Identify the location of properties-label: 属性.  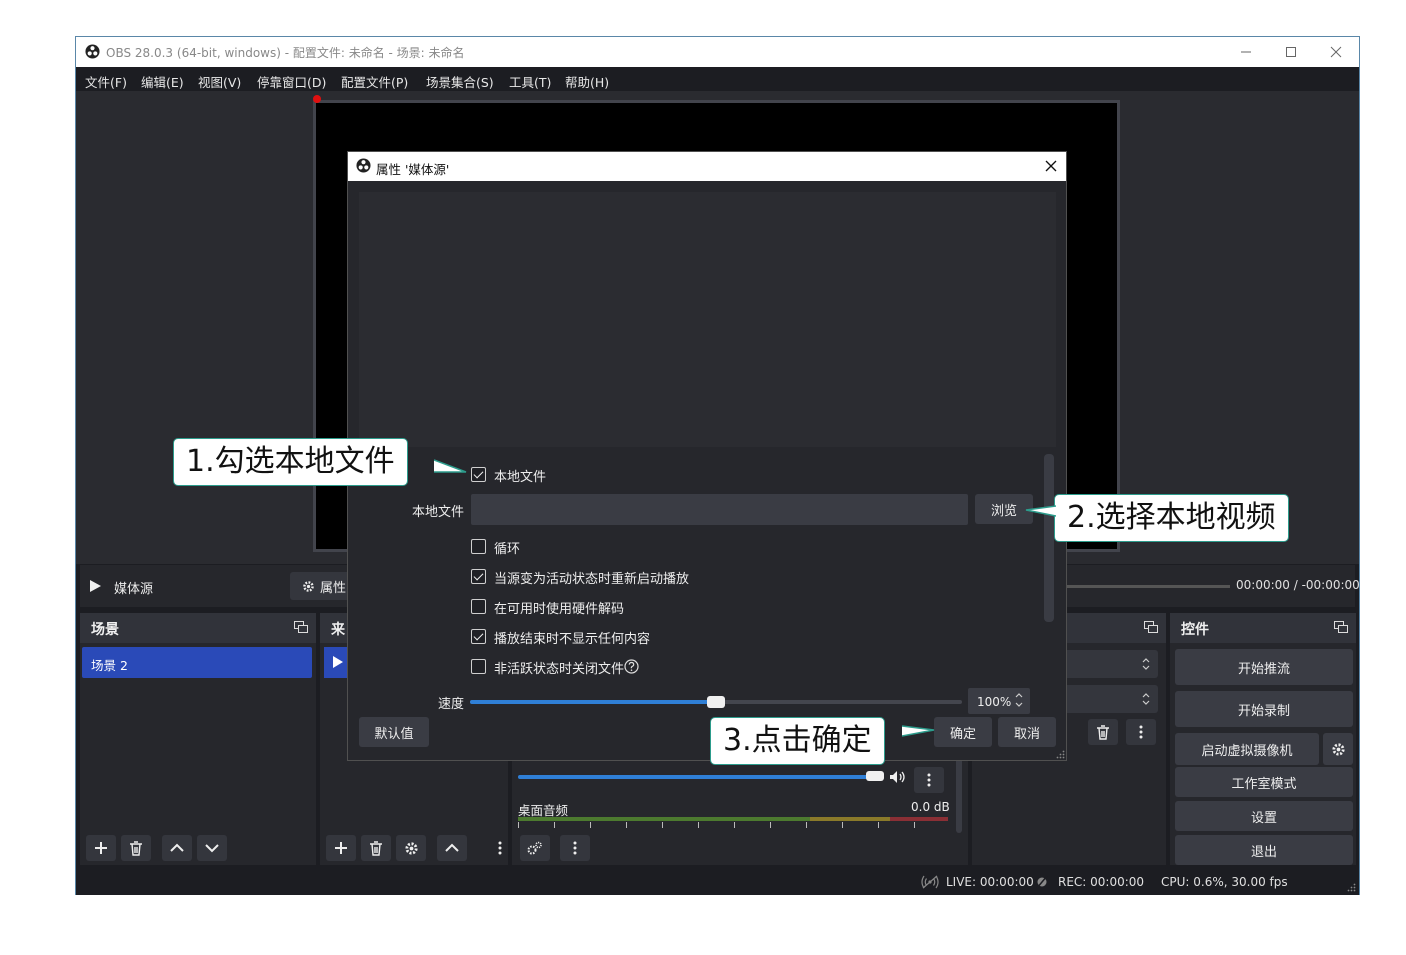
(333, 588).